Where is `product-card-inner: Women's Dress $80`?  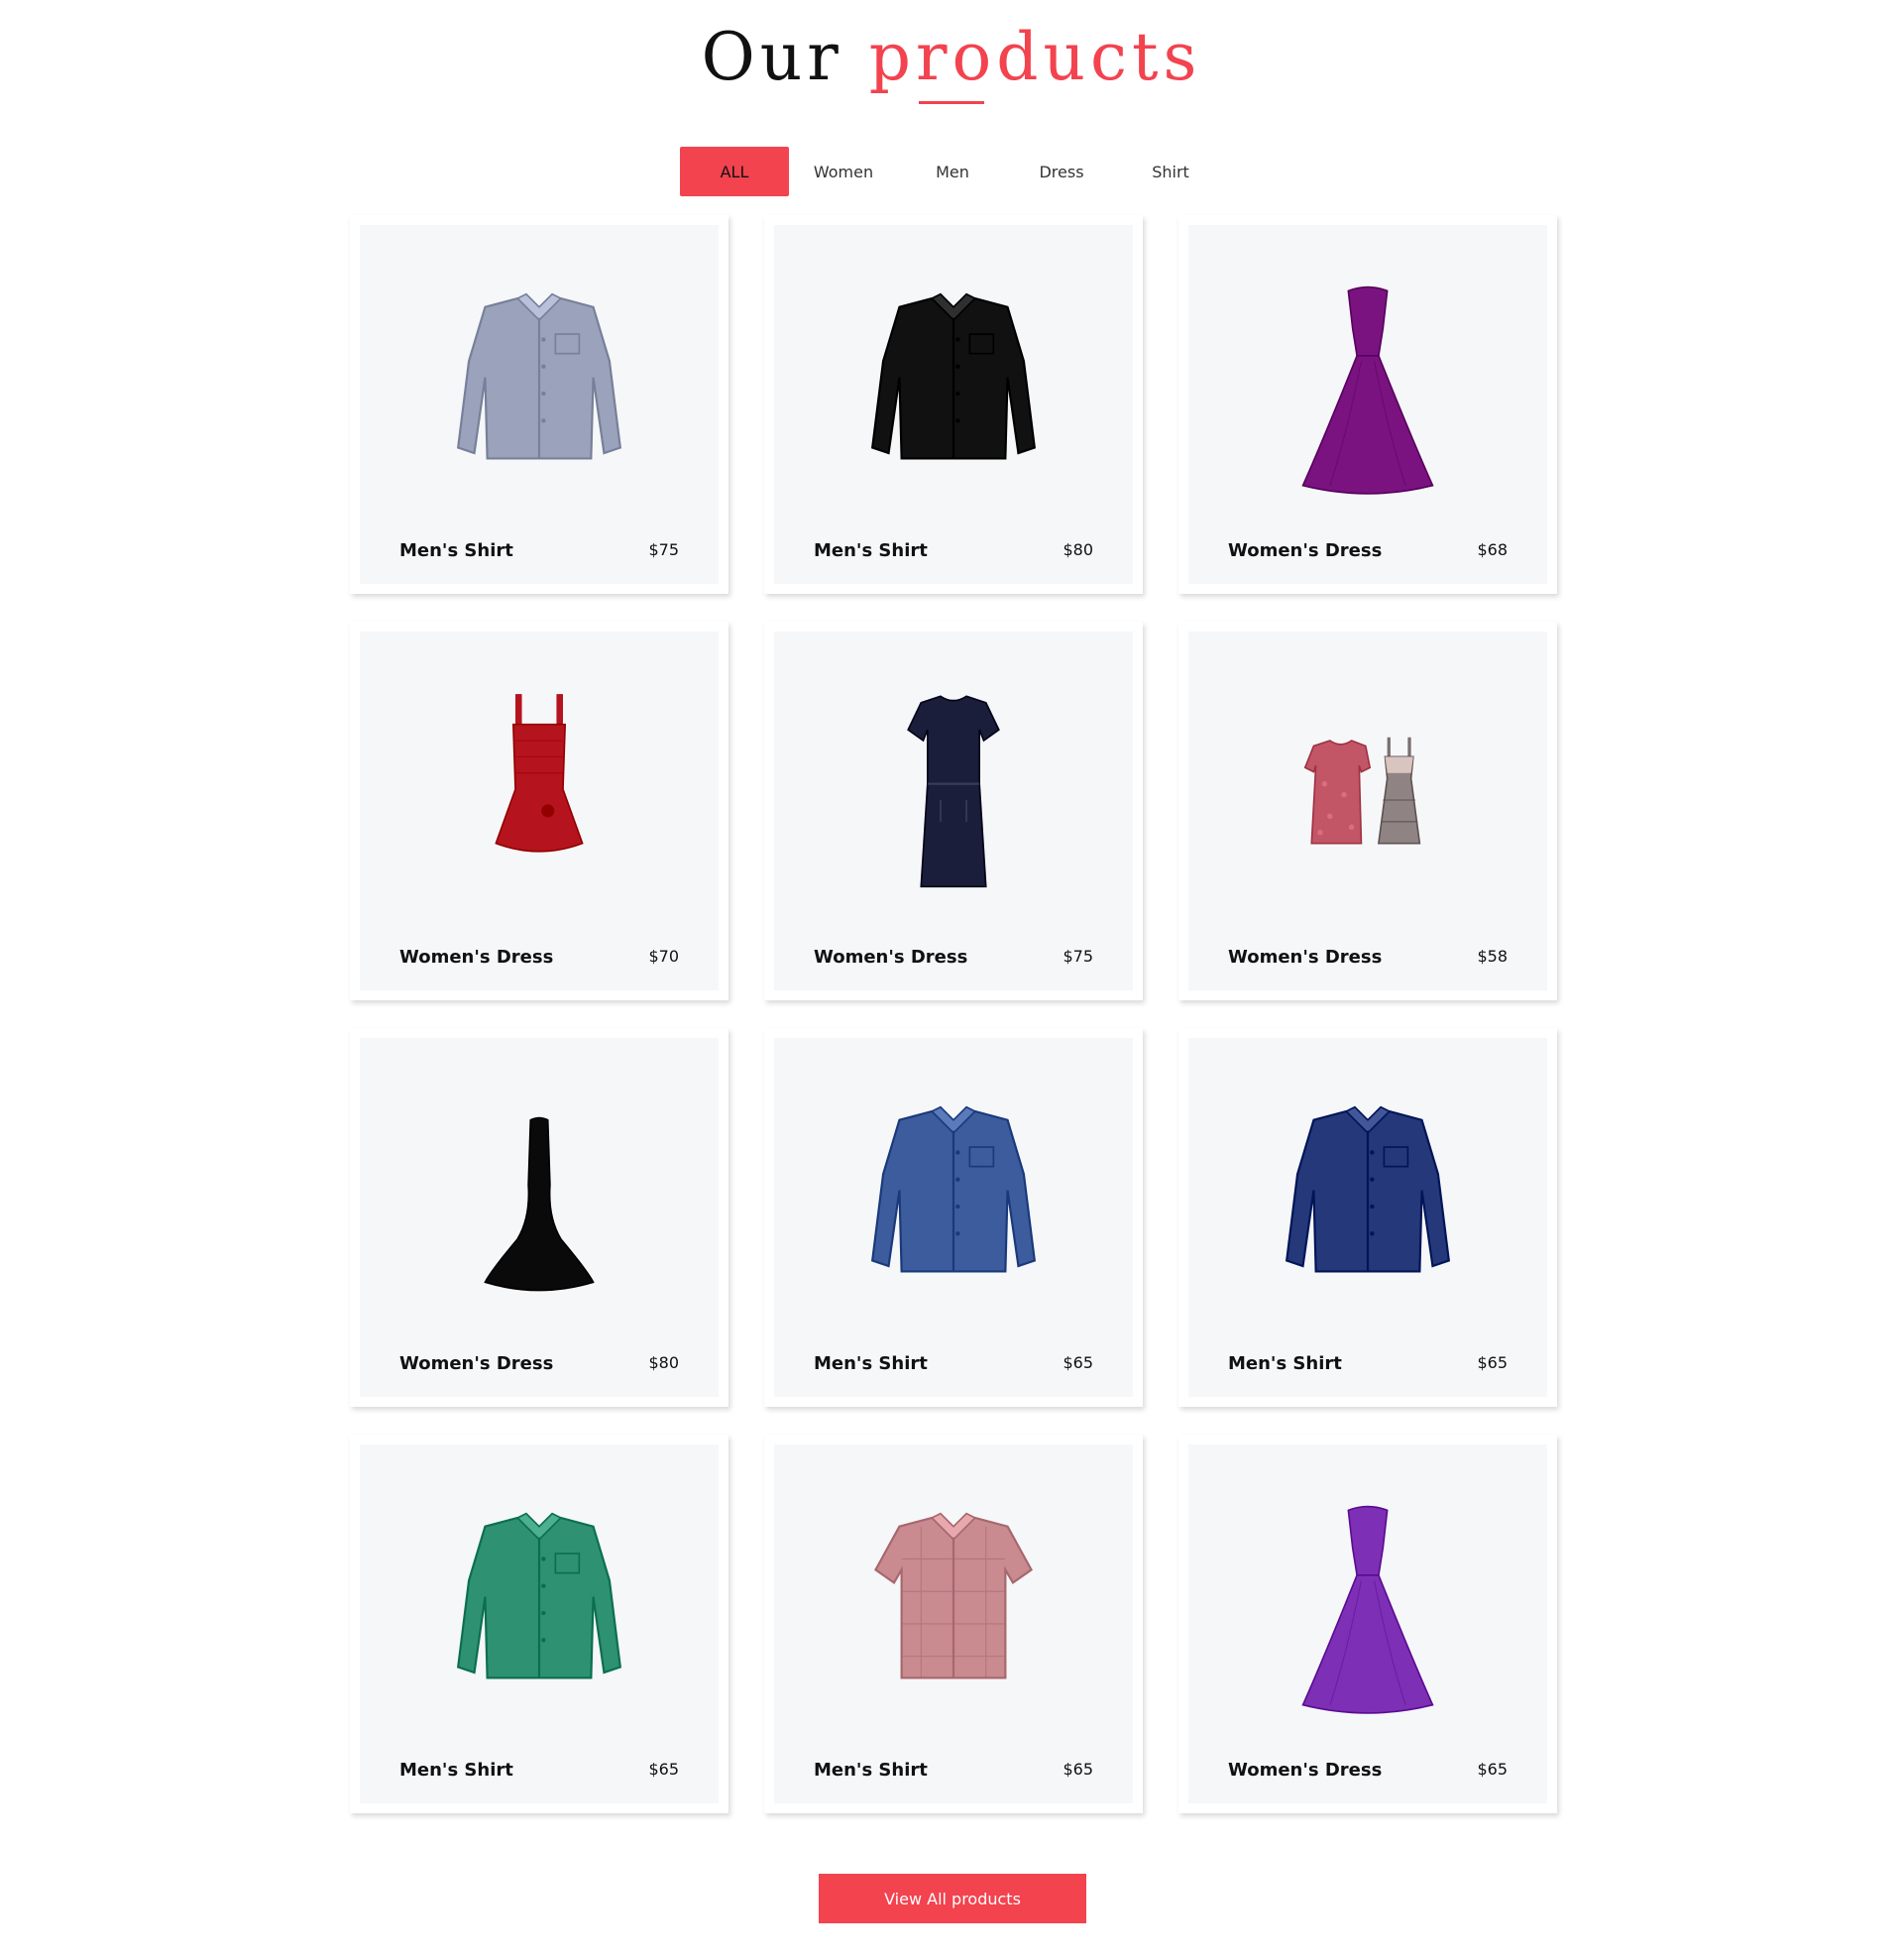 product-card-inner: Women's Dress $80 is located at coordinates (539, 1217).